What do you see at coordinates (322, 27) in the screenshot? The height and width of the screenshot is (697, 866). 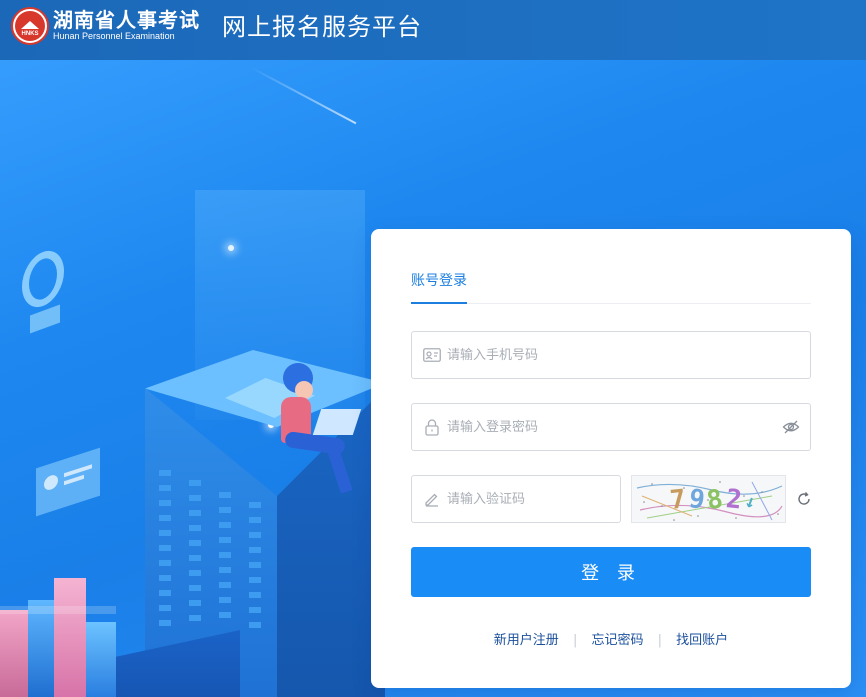 I see `platform-title: 网上报名服务平台` at bounding box center [322, 27].